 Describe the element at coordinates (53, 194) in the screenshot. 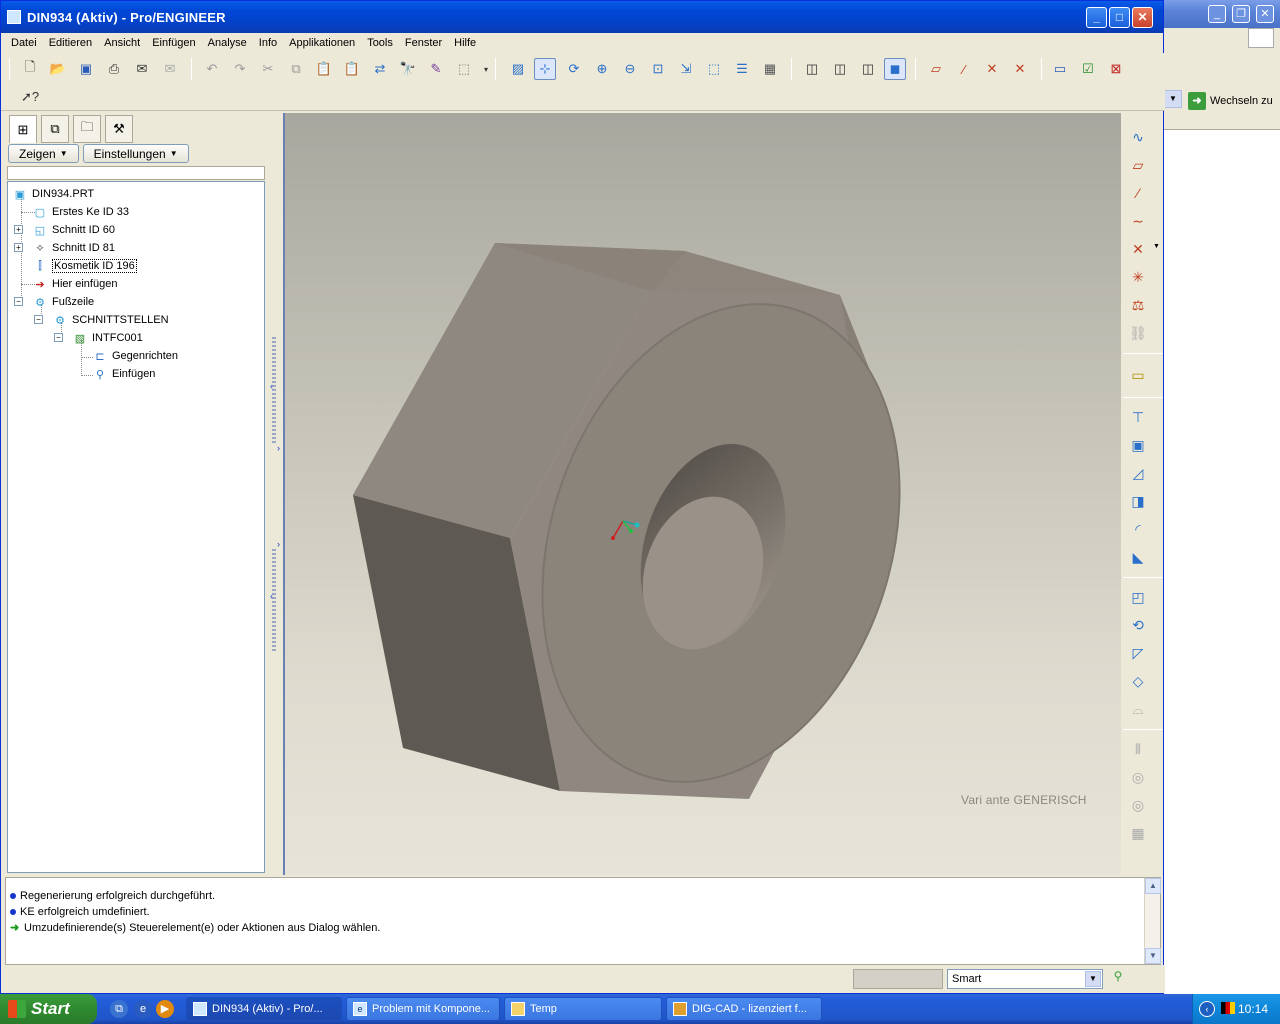

I see `tree-item-din934-prt: ▣ DIN934.PRT` at that location.